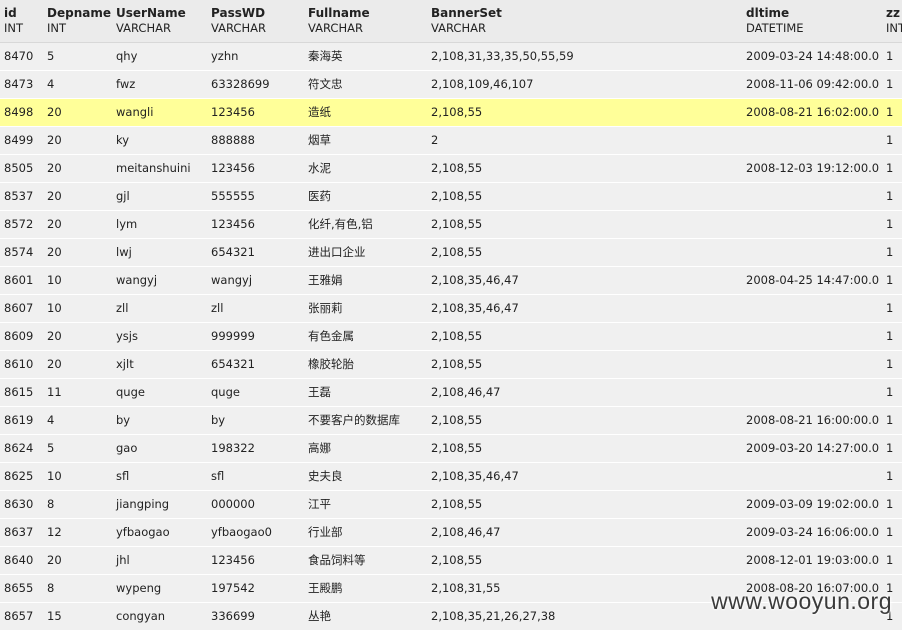 This screenshot has height=631, width=902. What do you see at coordinates (365, 308) in the screenshot?
I see `cell-fullname: 张丽莉` at bounding box center [365, 308].